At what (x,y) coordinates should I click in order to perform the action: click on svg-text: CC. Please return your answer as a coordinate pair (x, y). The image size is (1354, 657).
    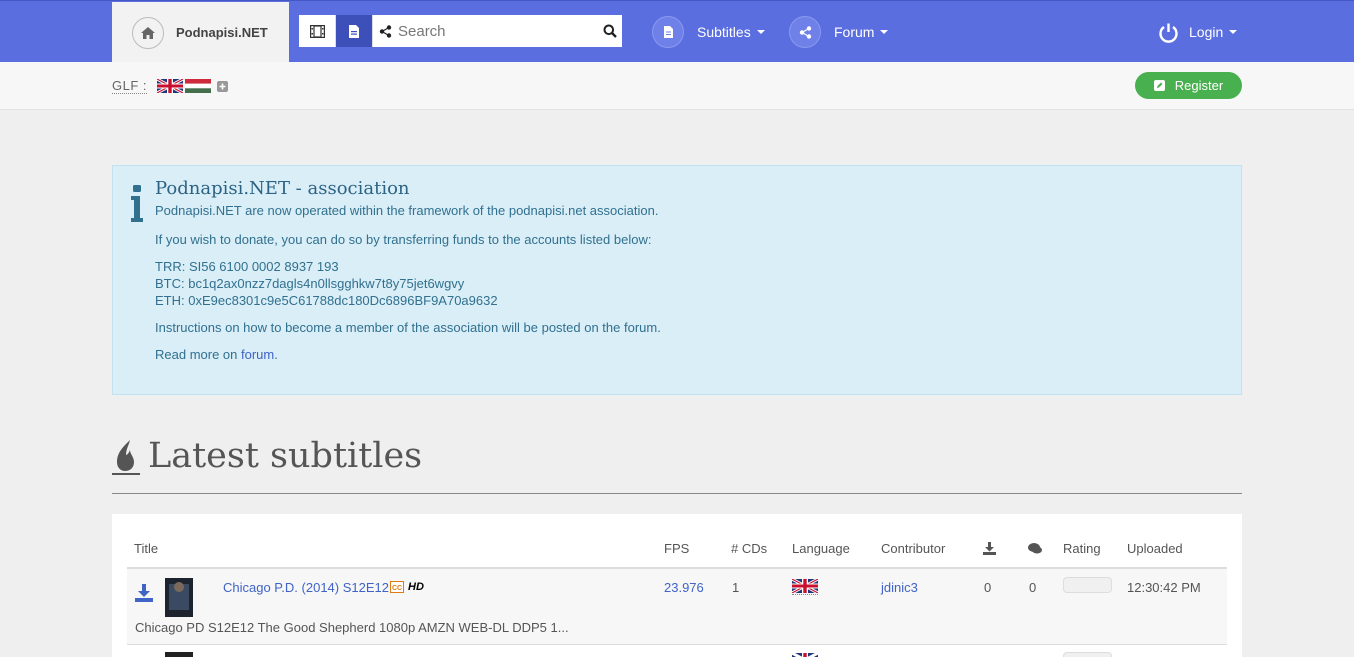
    Looking at the image, I should click on (397, 588).